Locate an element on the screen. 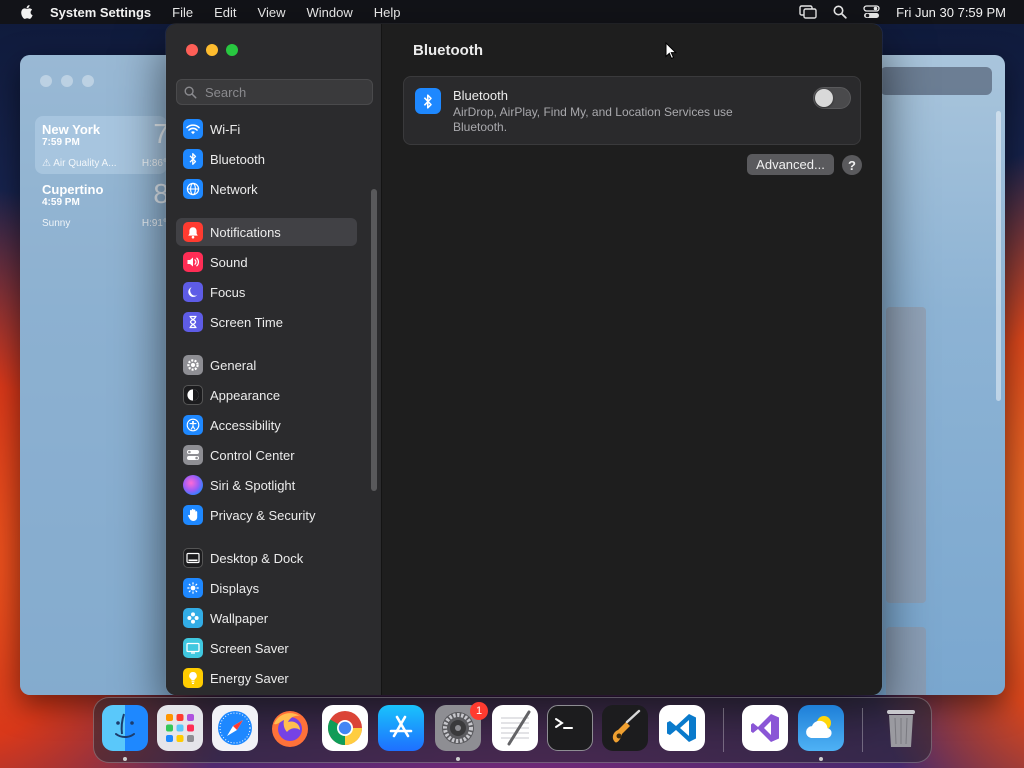 This screenshot has width=1024, height=768. chrome-icon is located at coordinates (345, 728).